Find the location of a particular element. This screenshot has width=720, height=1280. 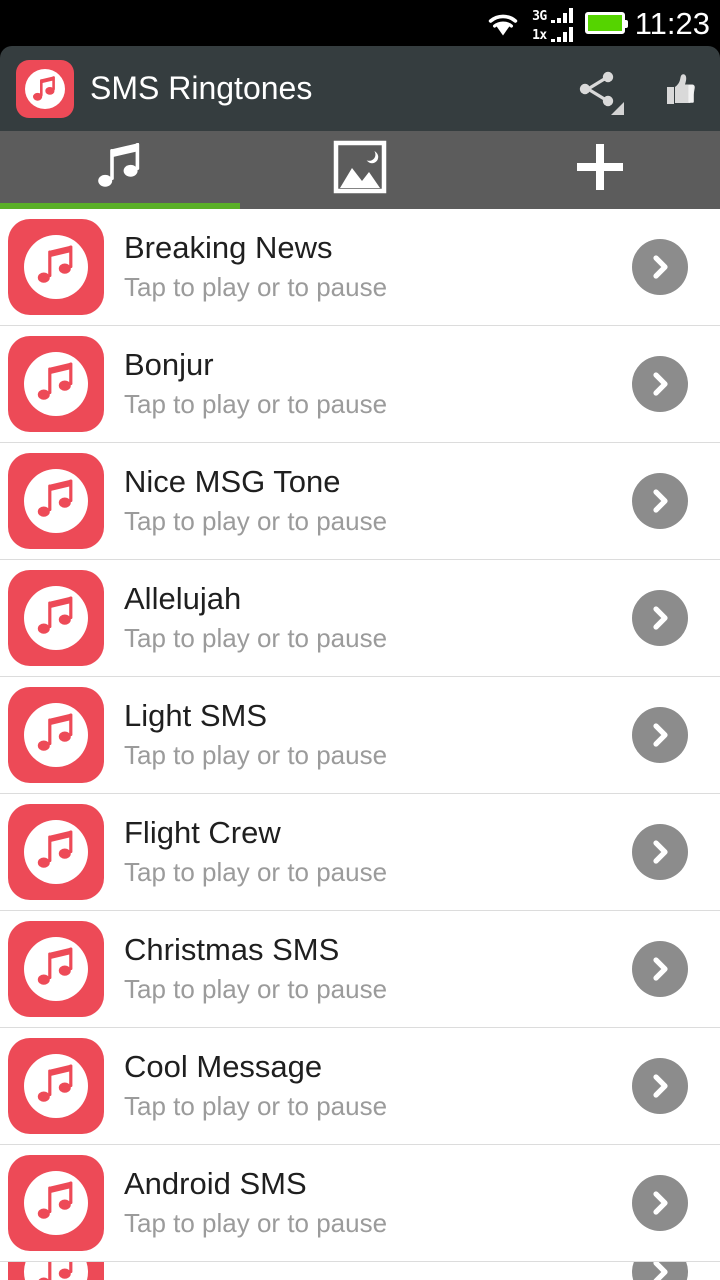

app-logo-music-note-icon is located at coordinates (45, 88).